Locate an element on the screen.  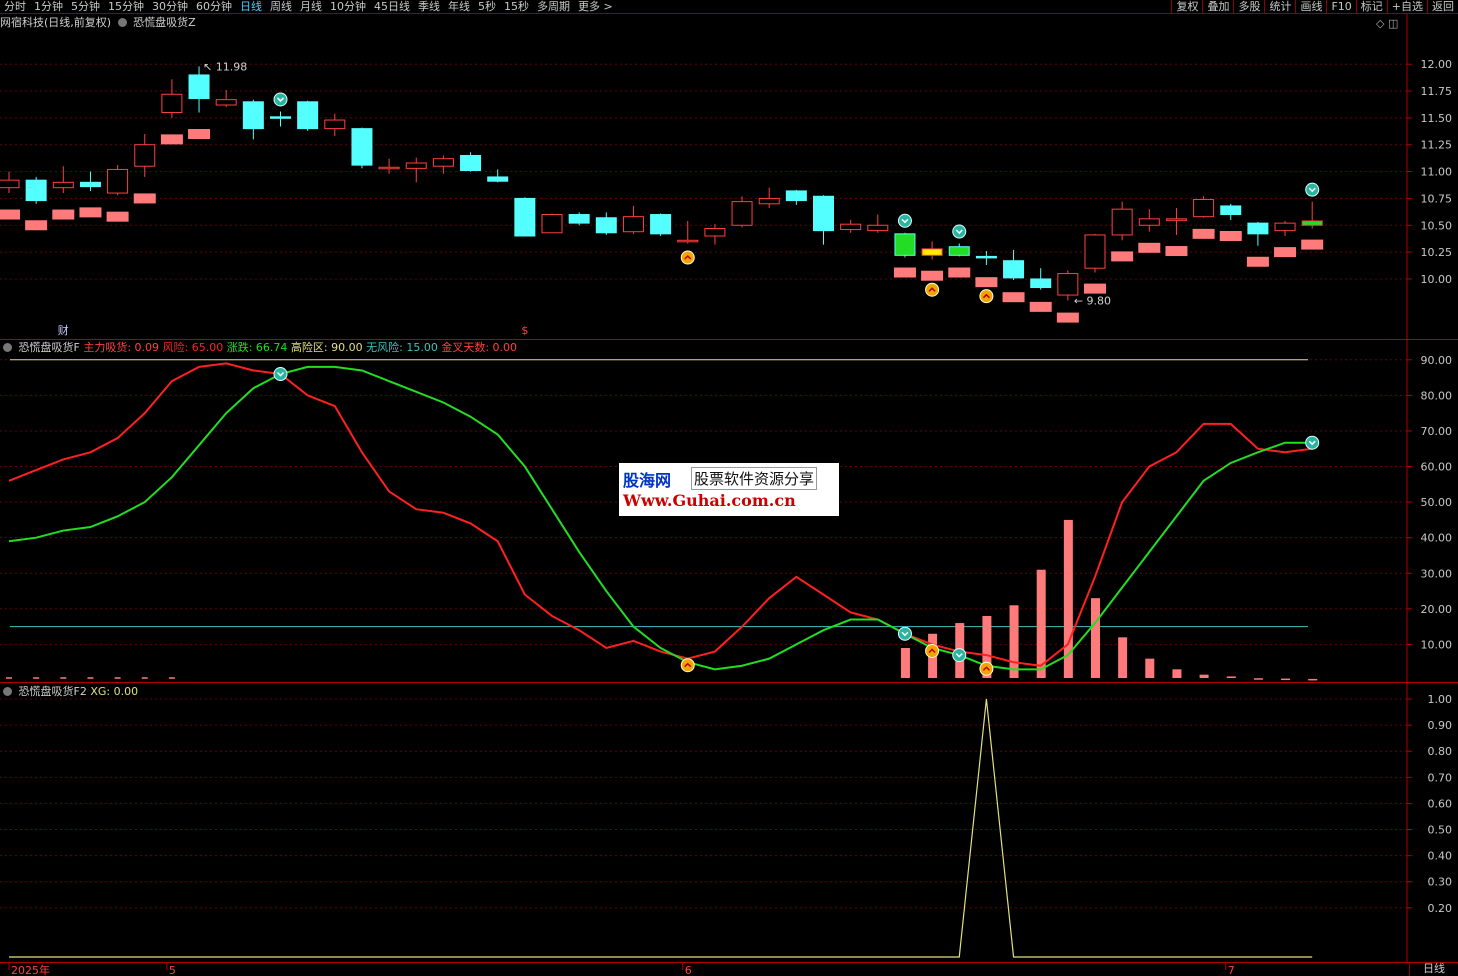
indicator-tick-label-5: 60.00 is located at coordinates (1437, 467).